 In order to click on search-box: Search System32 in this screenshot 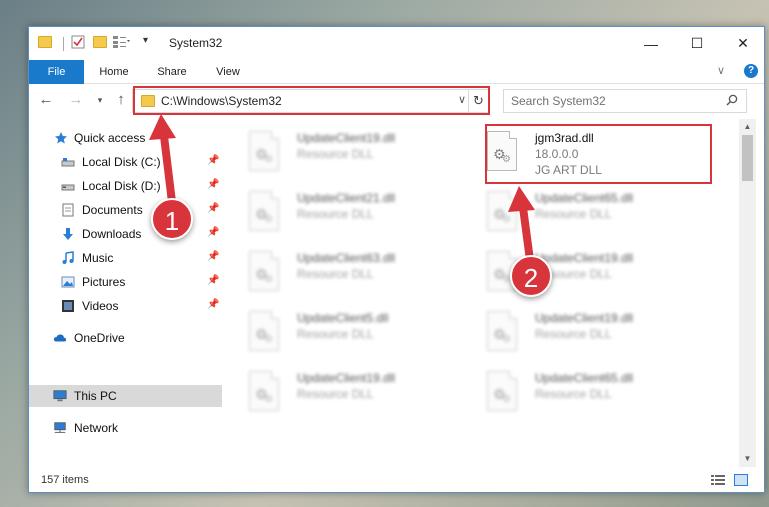, I will do `click(625, 101)`.